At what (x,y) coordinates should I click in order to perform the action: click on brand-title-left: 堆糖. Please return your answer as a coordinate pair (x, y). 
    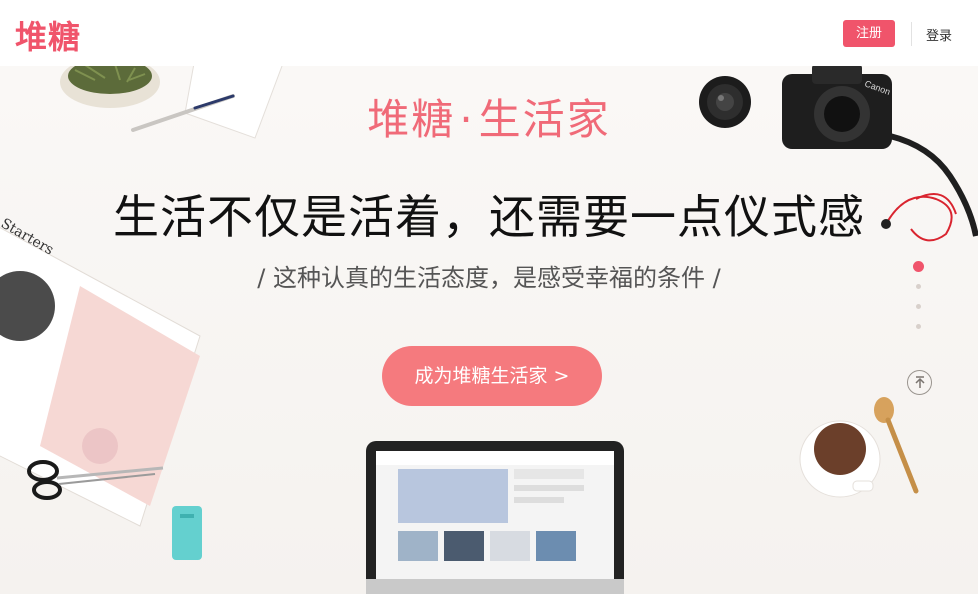
    Looking at the image, I should click on (411, 119).